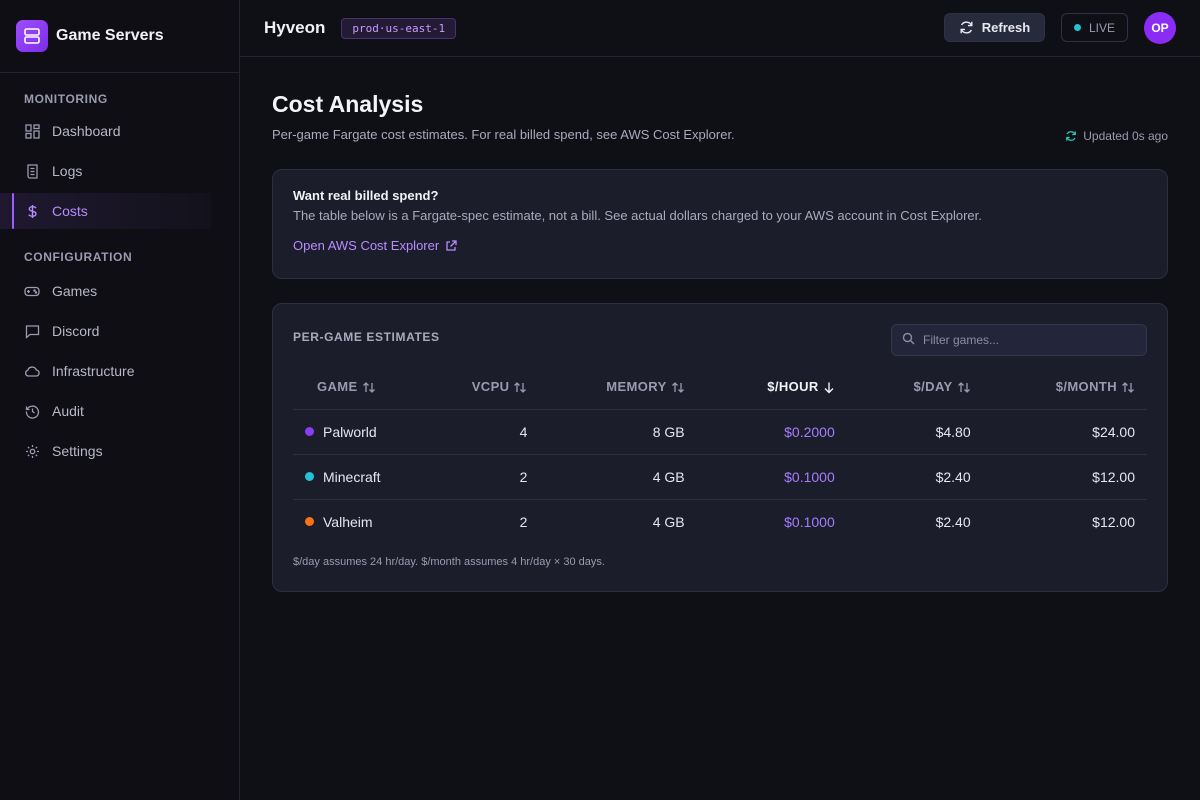 The image size is (1200, 800). Describe the element at coordinates (32, 371) in the screenshot. I see `cloud-icon` at that location.